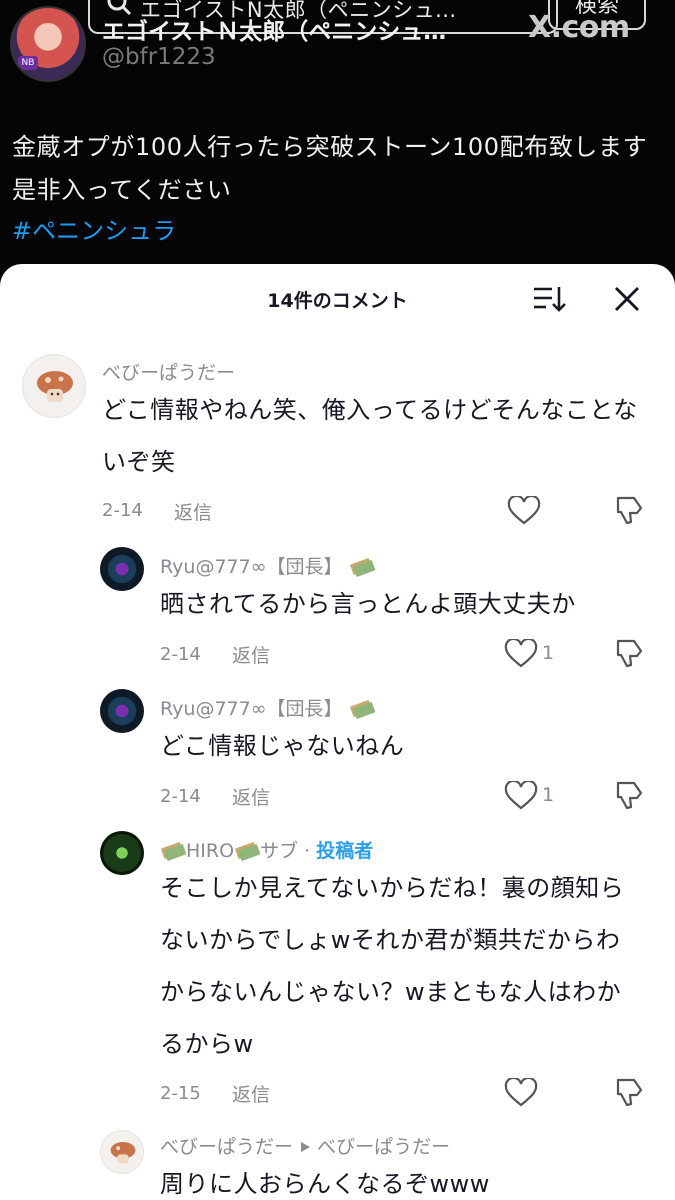  Describe the element at coordinates (28, 63) in the screenshot. I see `avatar-badge: NB` at that location.